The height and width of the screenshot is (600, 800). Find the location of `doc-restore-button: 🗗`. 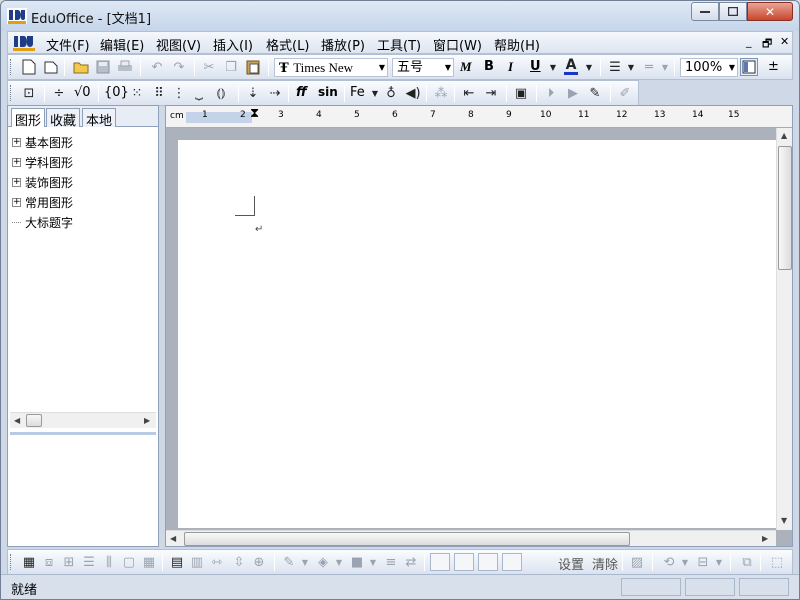

doc-restore-button: 🗗 is located at coordinates (767, 44).